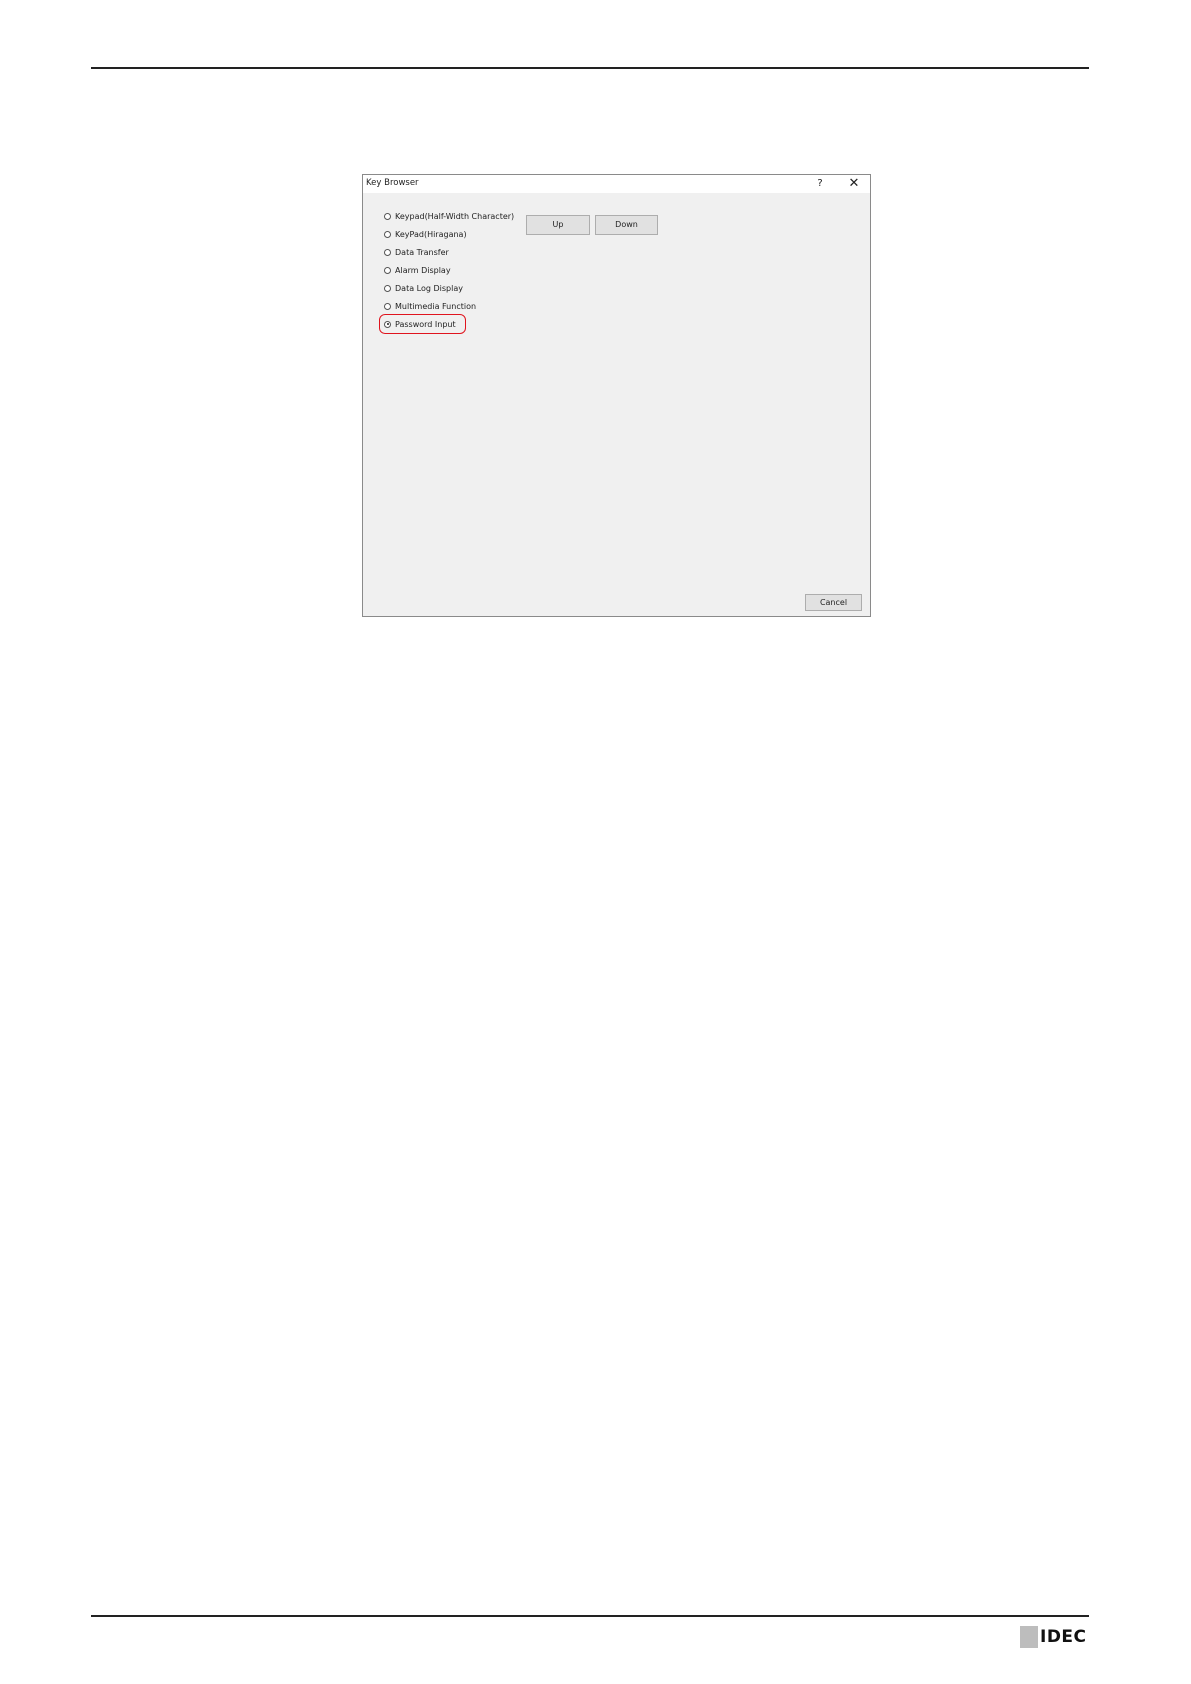 The image size is (1191, 1684). I want to click on close-button: ✕, so click(854, 184).